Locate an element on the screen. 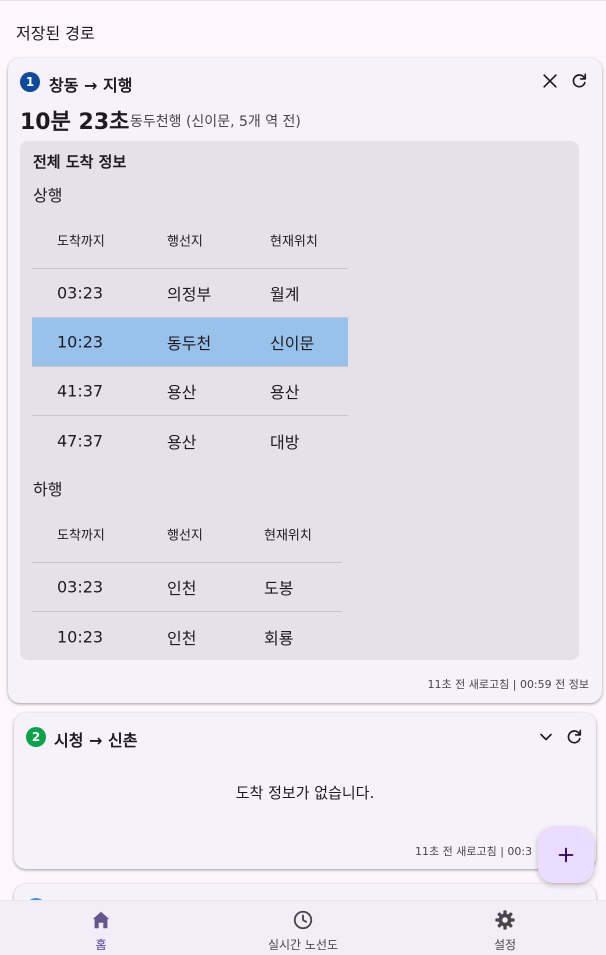 This screenshot has height=955, width=606. arrival-detail: 동두천행 (신이문, 5개 역 전) is located at coordinates (215, 122).